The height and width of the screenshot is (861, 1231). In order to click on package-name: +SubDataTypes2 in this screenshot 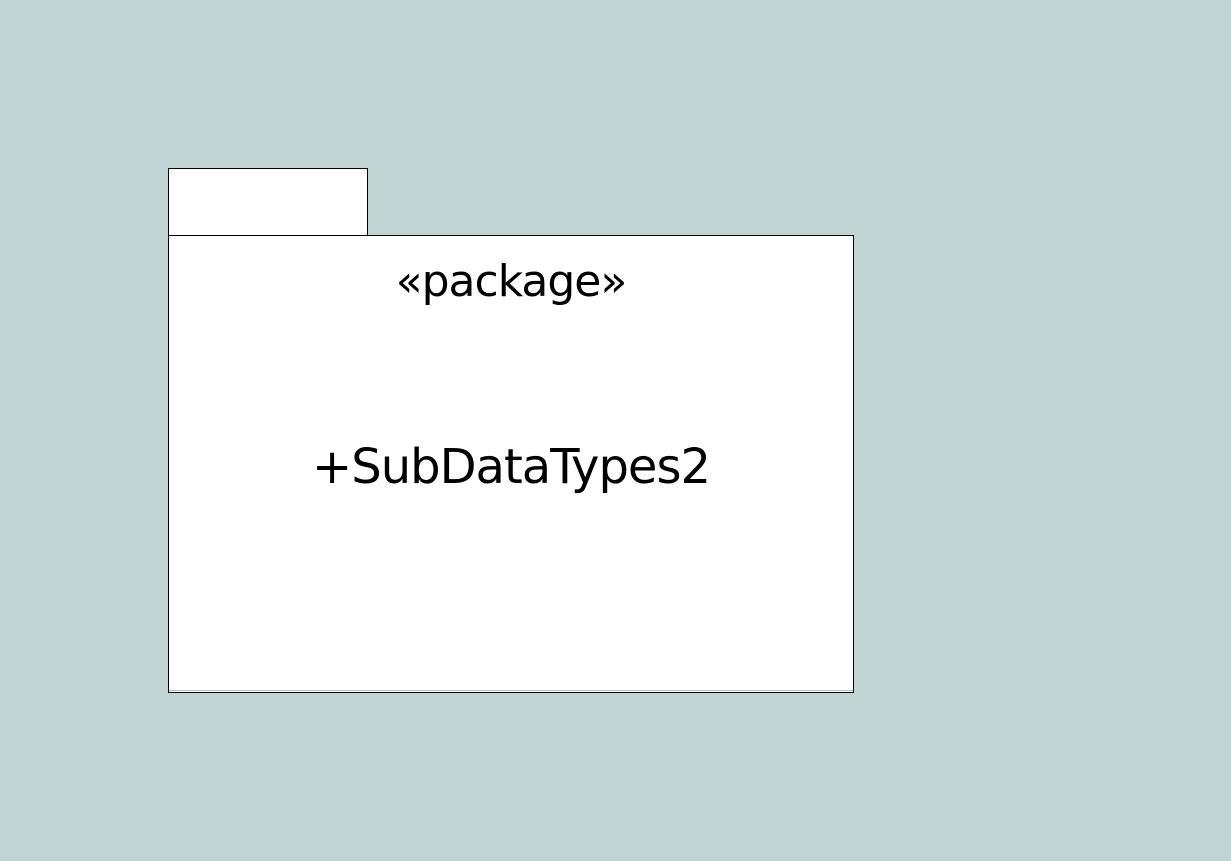, I will do `click(511, 467)`.